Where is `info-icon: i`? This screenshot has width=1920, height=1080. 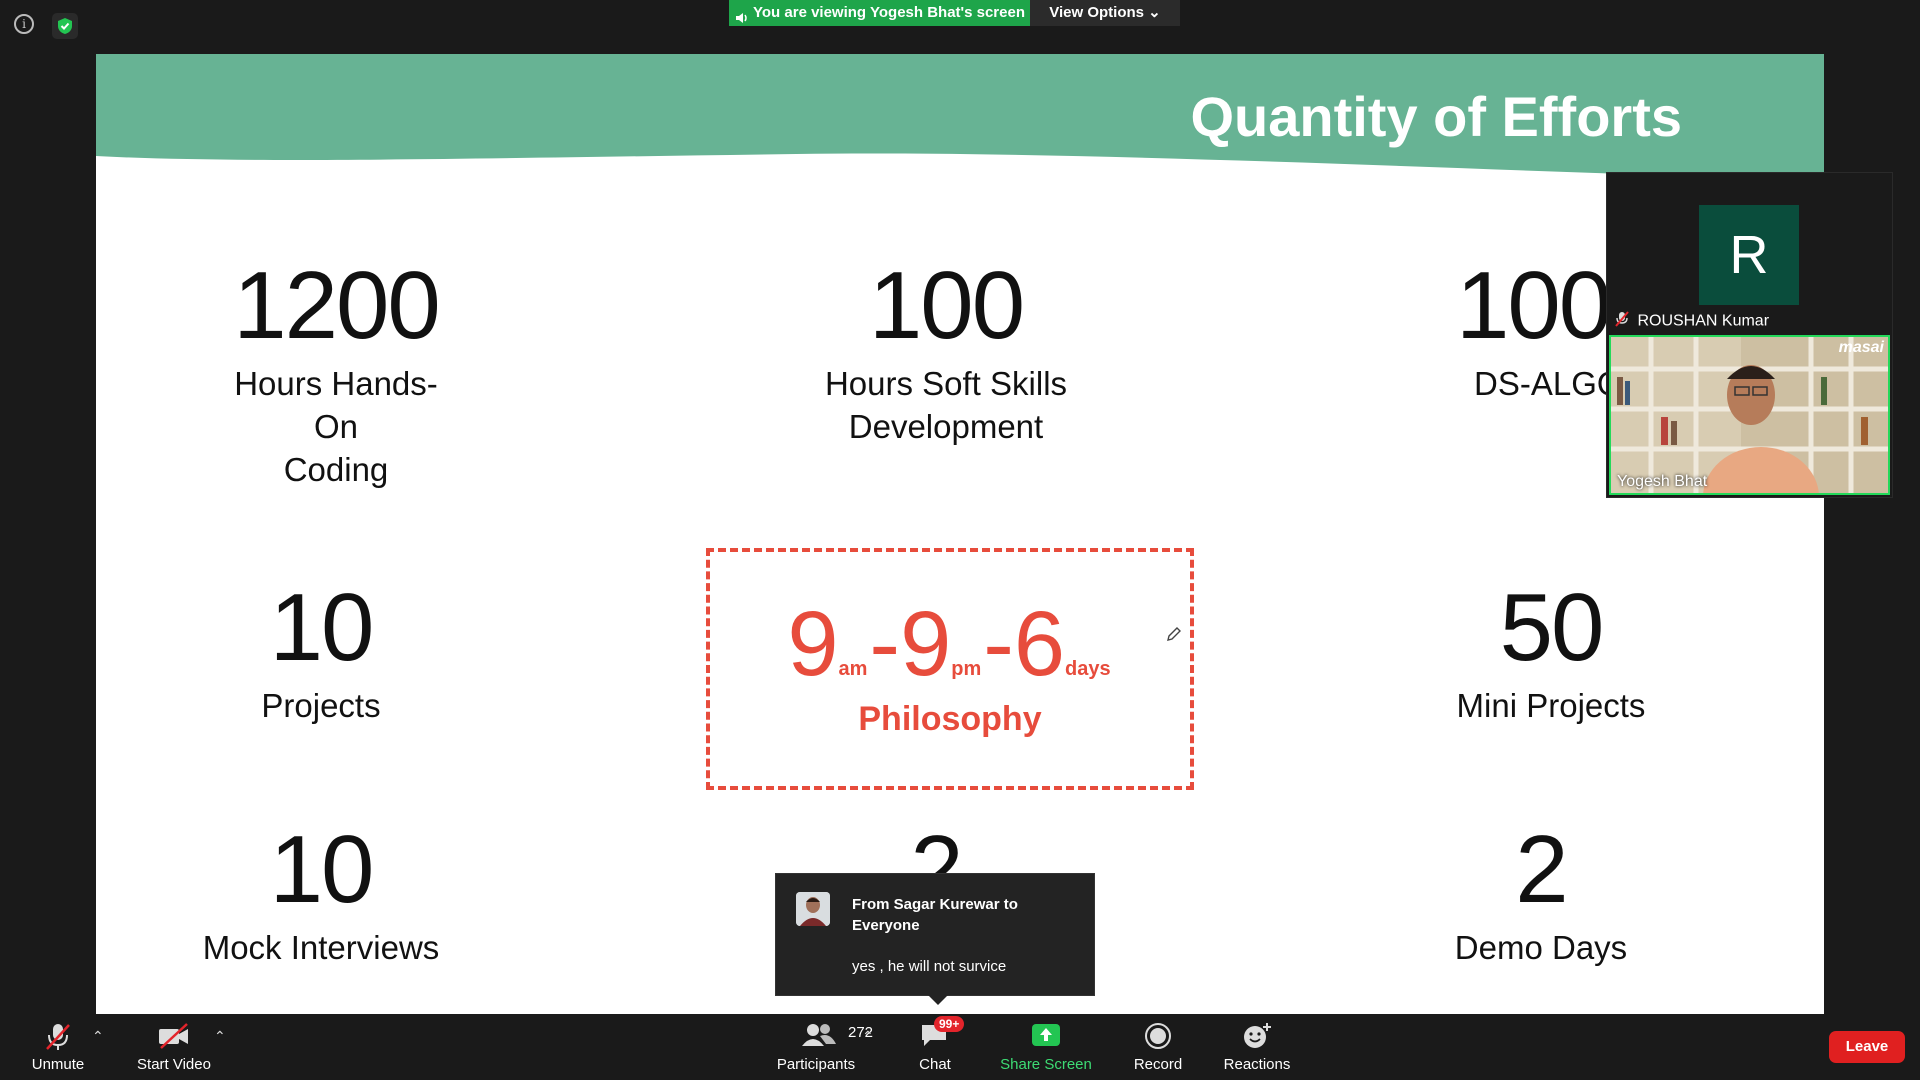 info-icon: i is located at coordinates (24, 24).